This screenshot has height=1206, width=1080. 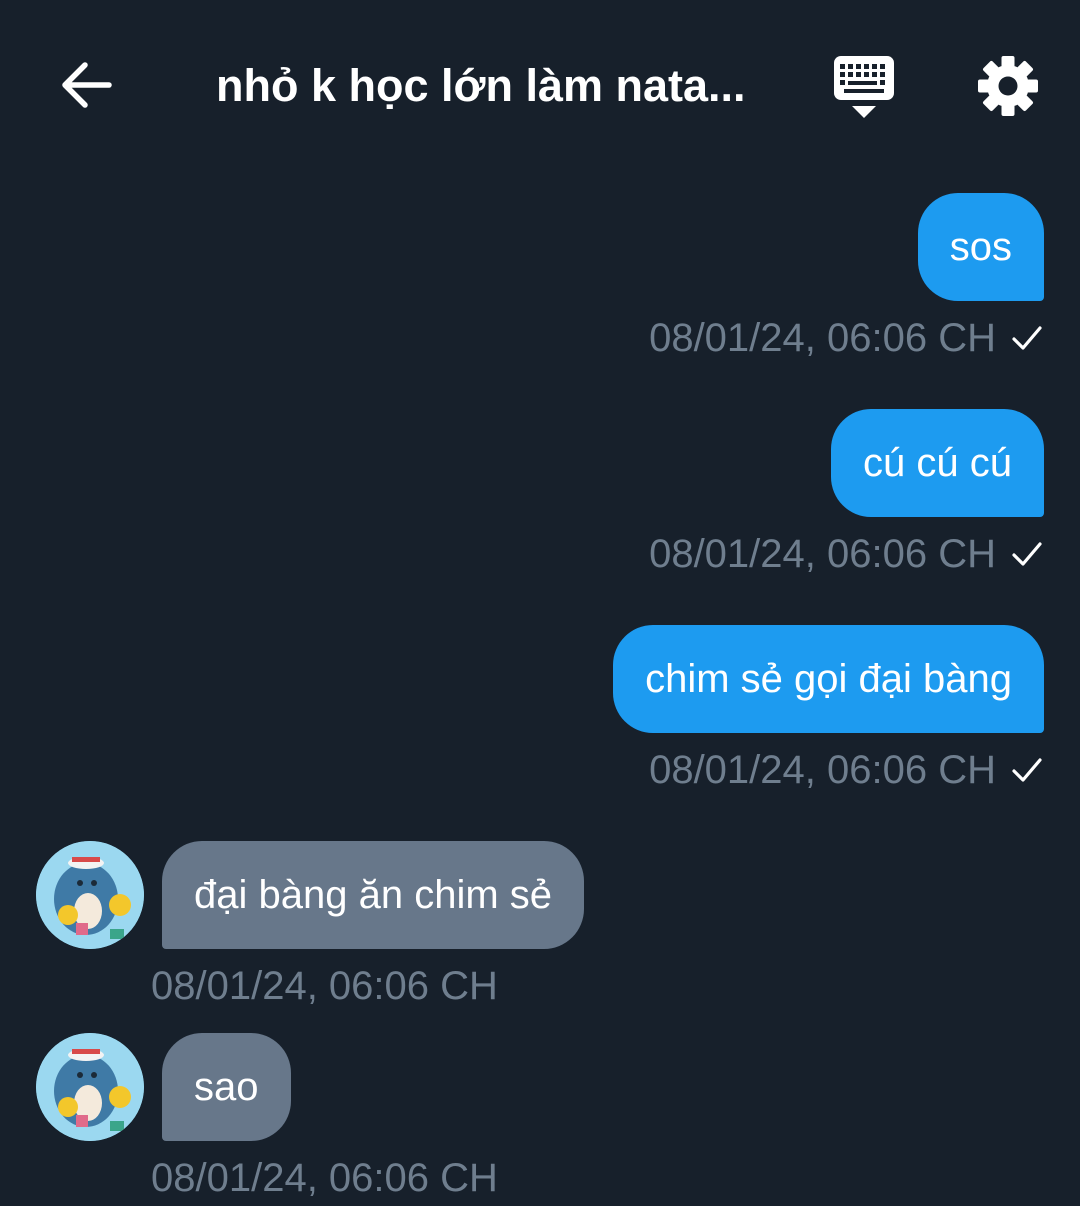 I want to click on back-button, so click(x=85, y=85).